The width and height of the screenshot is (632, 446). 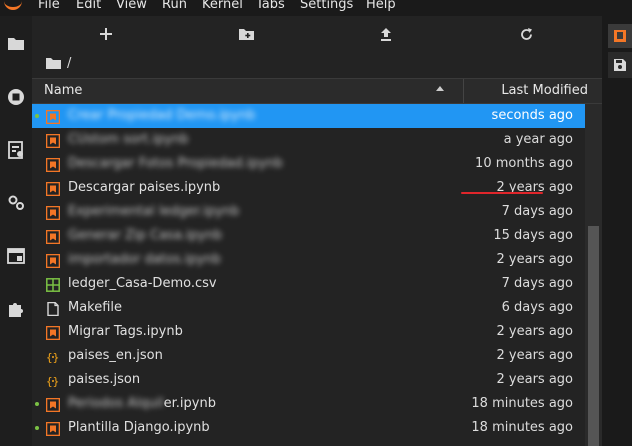 What do you see at coordinates (308, 332) in the screenshot?
I see `file-row: Migrar Tags.ipynb 2 years ago` at bounding box center [308, 332].